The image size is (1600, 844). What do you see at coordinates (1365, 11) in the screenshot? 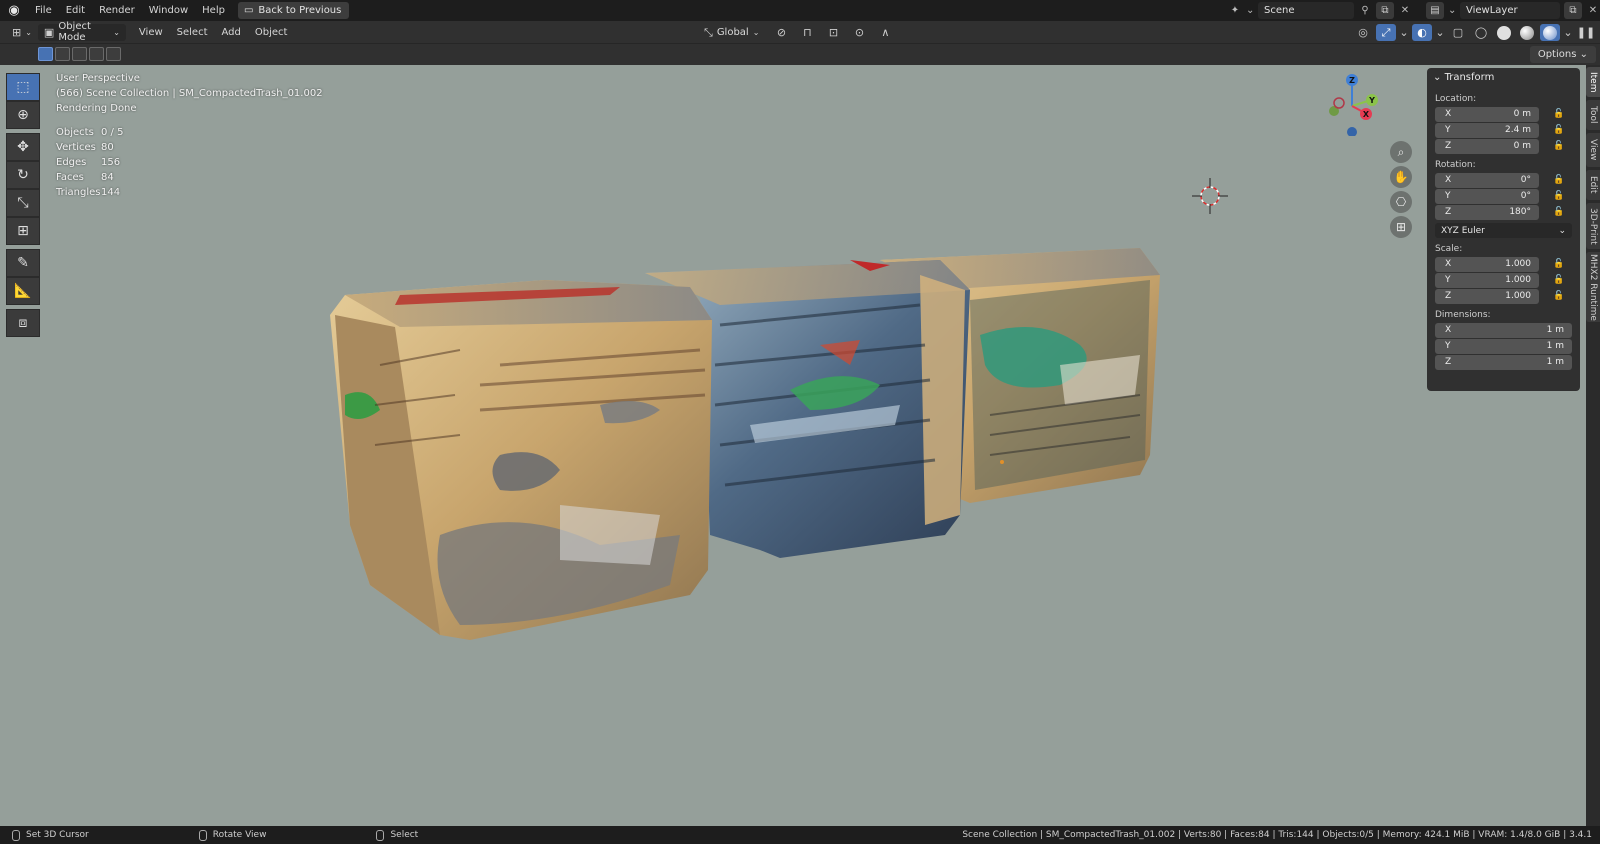
I see `pin-icon: ⚲` at bounding box center [1365, 11].